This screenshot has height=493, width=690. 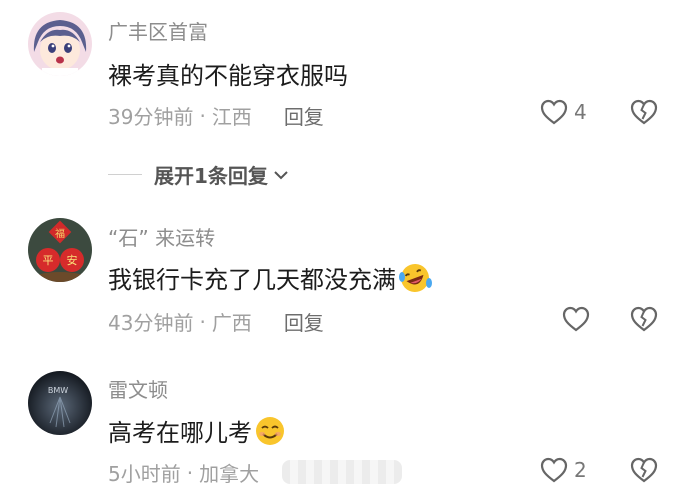 What do you see at coordinates (231, 117) in the screenshot?
I see `comment-location: 江西` at bounding box center [231, 117].